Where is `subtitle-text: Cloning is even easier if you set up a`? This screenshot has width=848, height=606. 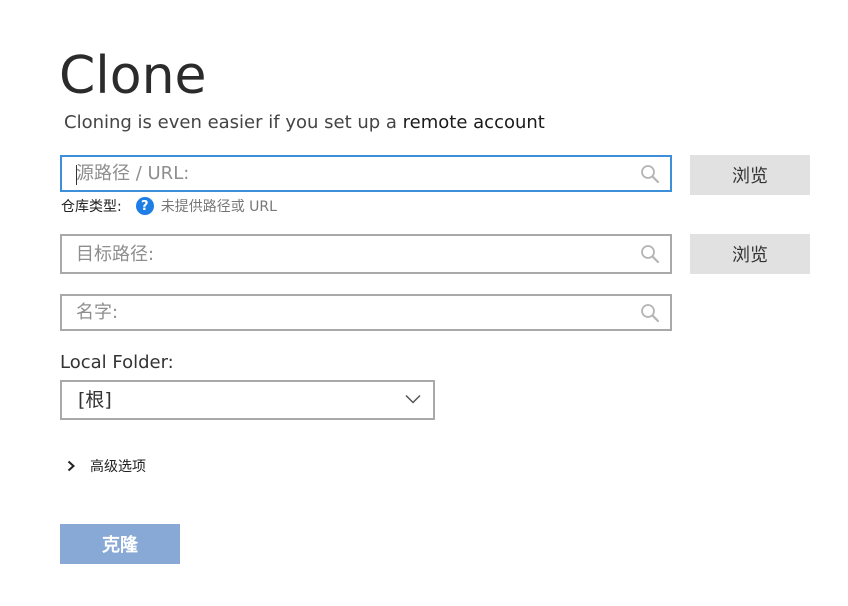 subtitle-text: Cloning is even easier if you set up a is located at coordinates (233, 122).